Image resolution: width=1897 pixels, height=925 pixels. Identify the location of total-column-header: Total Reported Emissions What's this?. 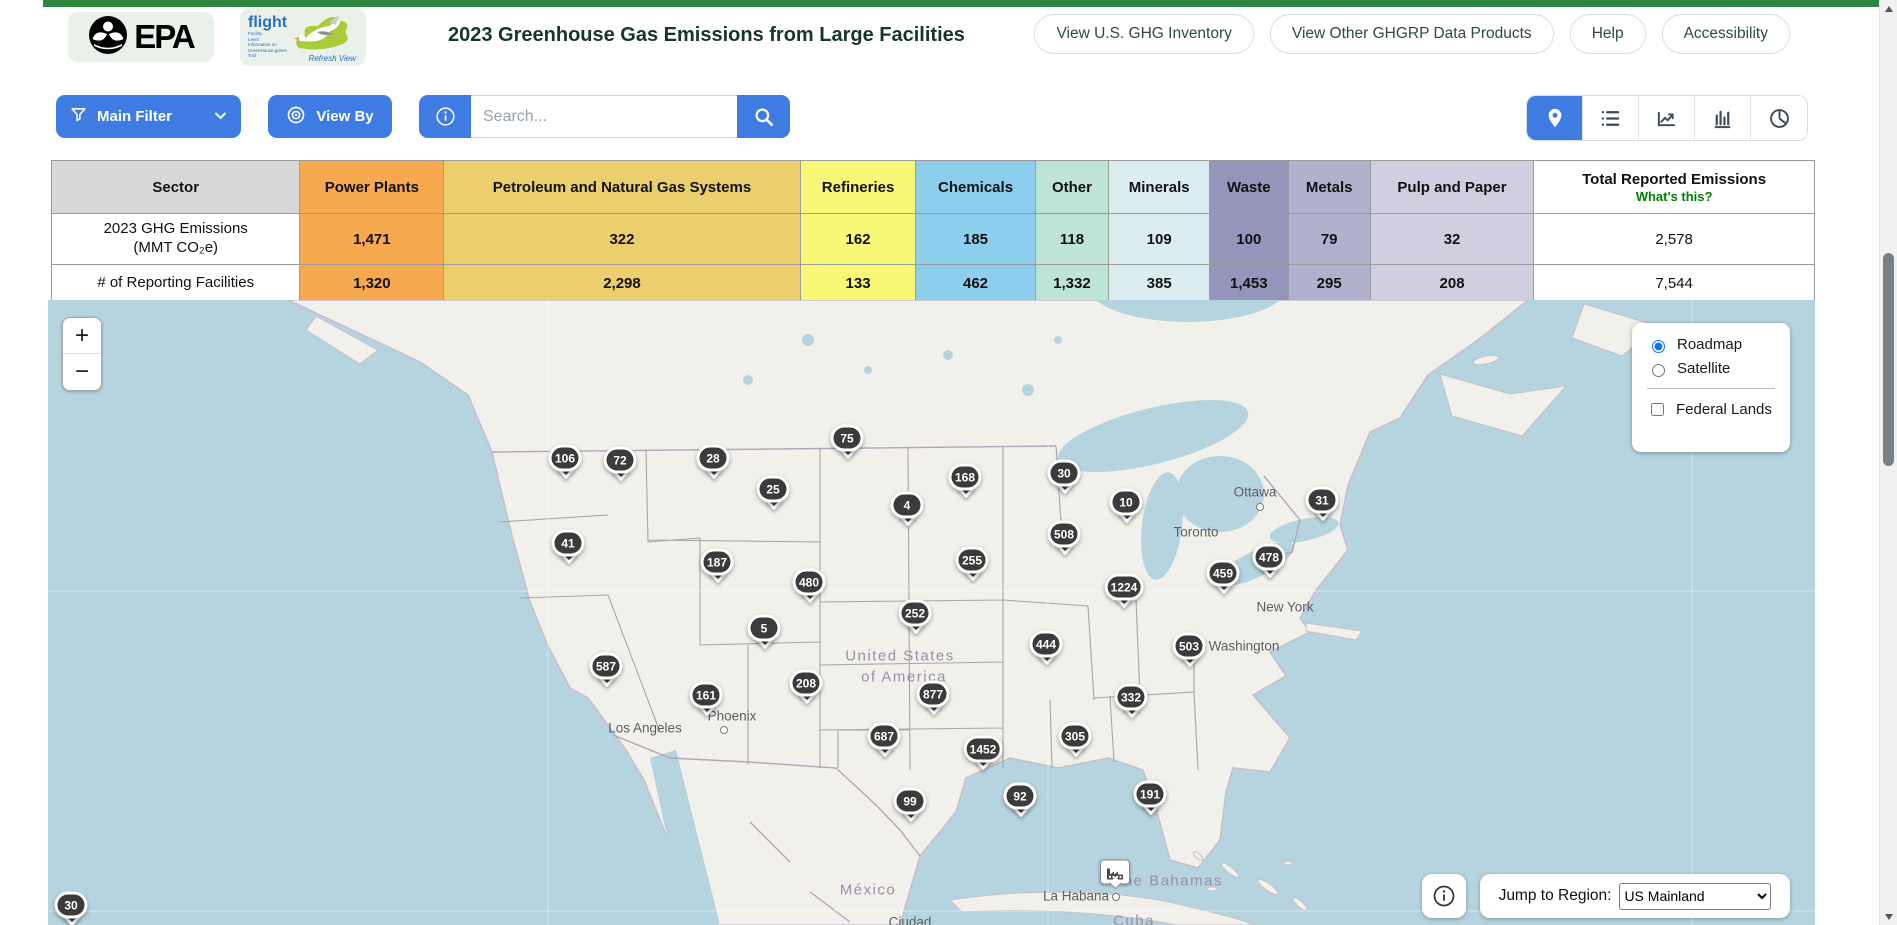
(1674, 187).